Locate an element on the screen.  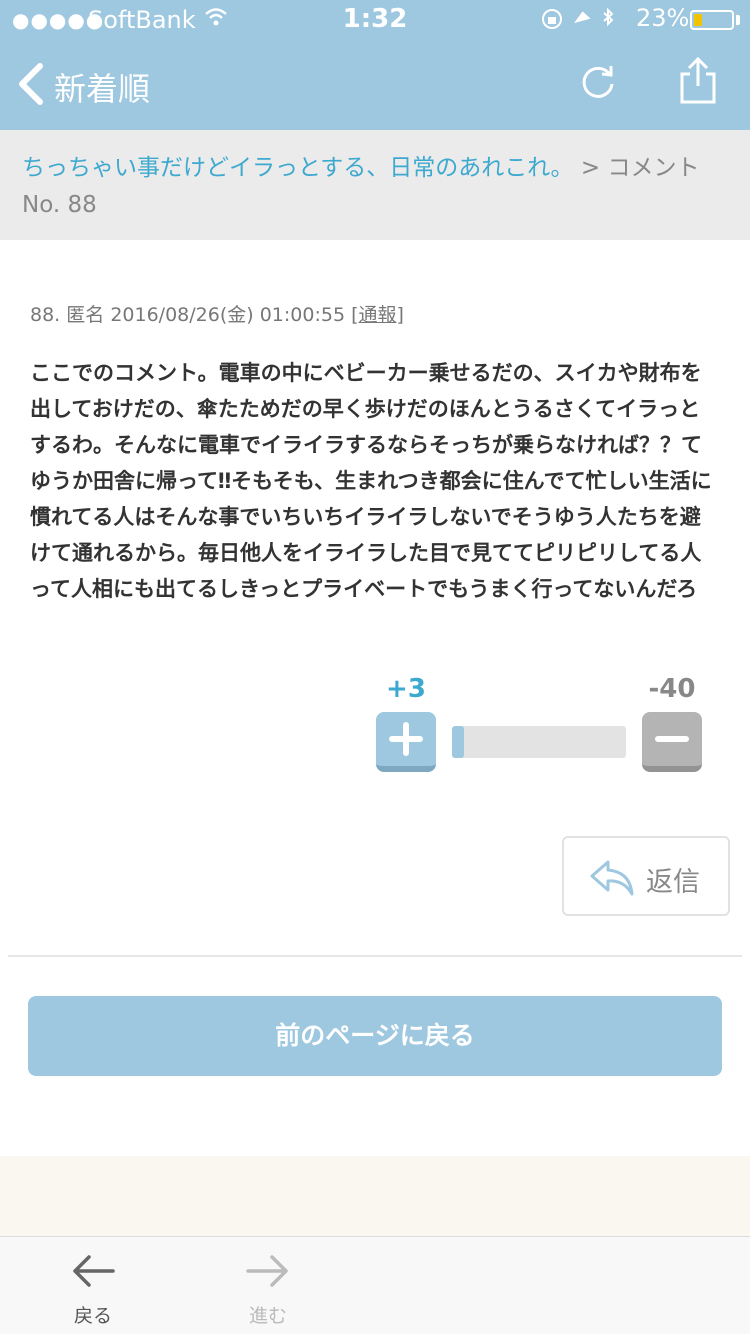
toolbar-forward-label: 進む is located at coordinates (267, 1316).